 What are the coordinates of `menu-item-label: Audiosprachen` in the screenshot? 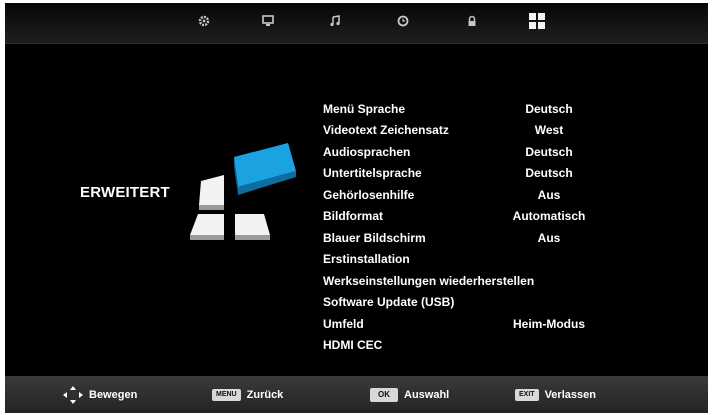 It's located at (367, 151).